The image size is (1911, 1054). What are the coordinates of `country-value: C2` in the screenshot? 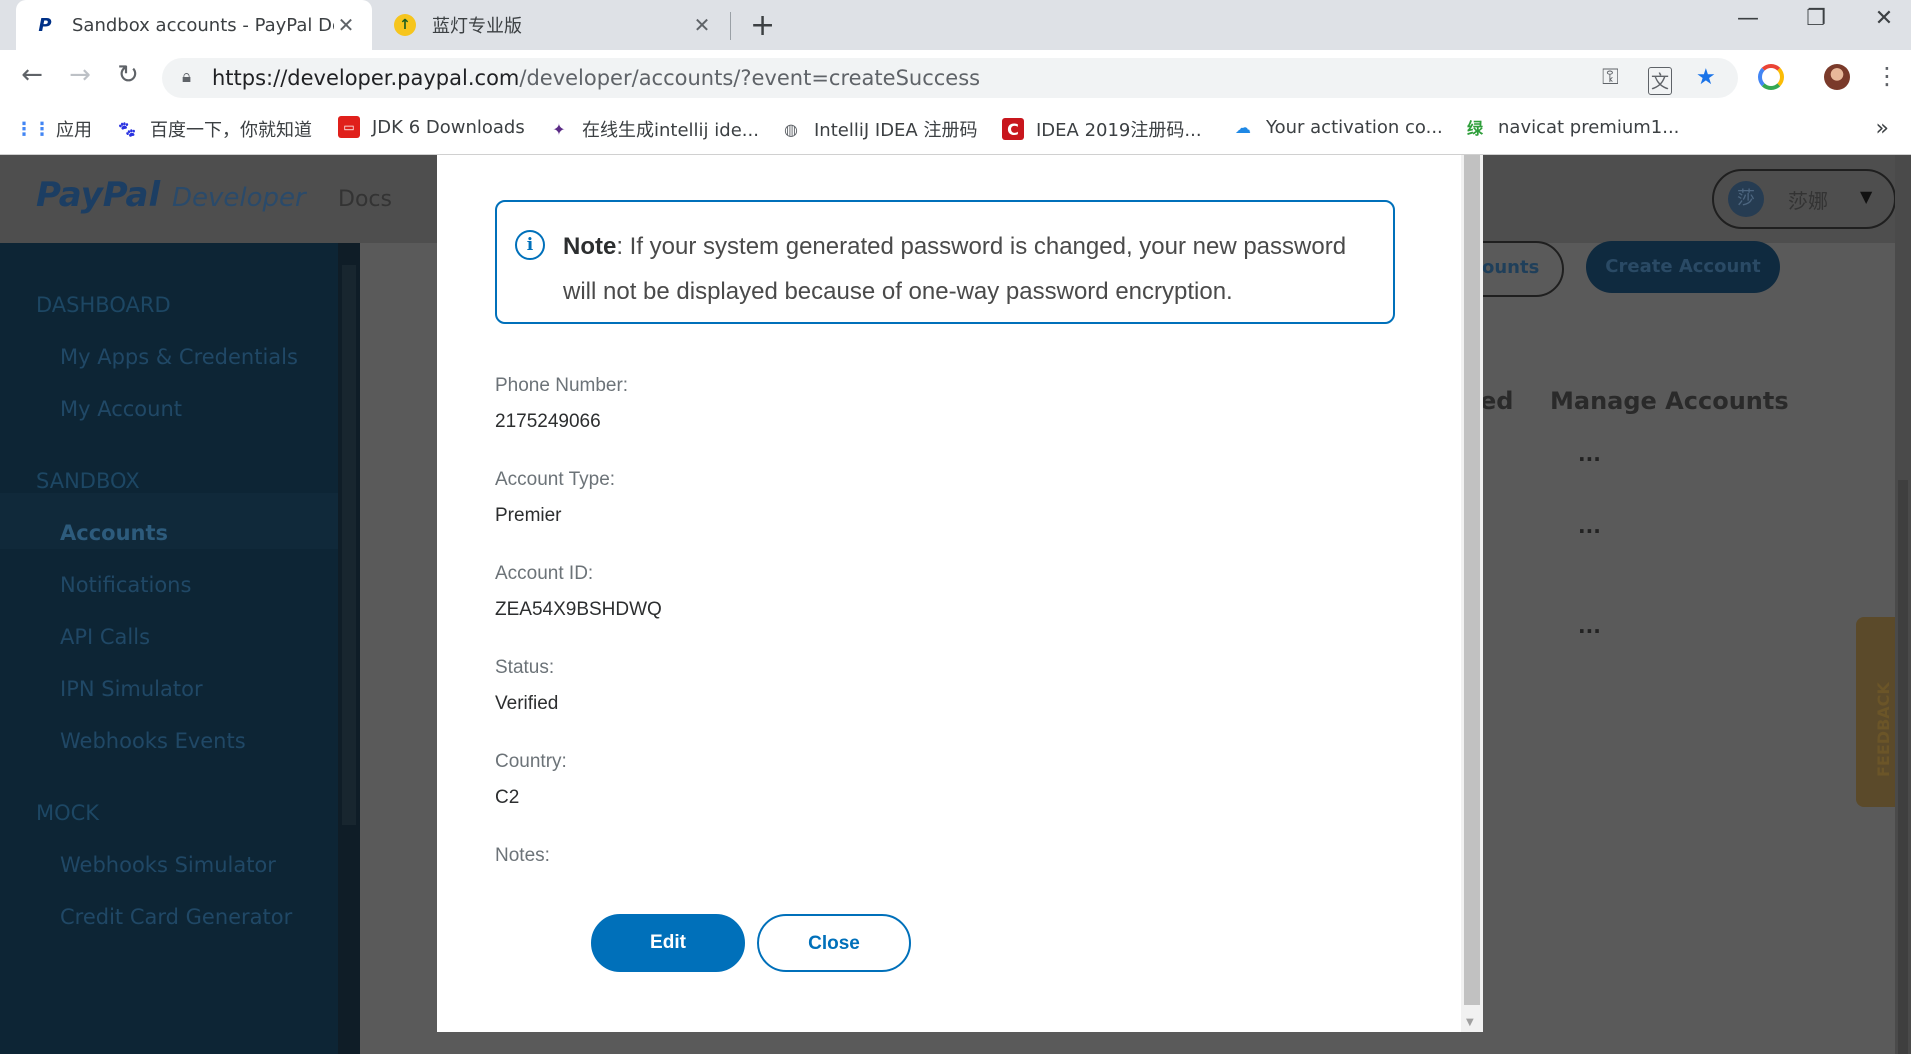 It's located at (507, 797).